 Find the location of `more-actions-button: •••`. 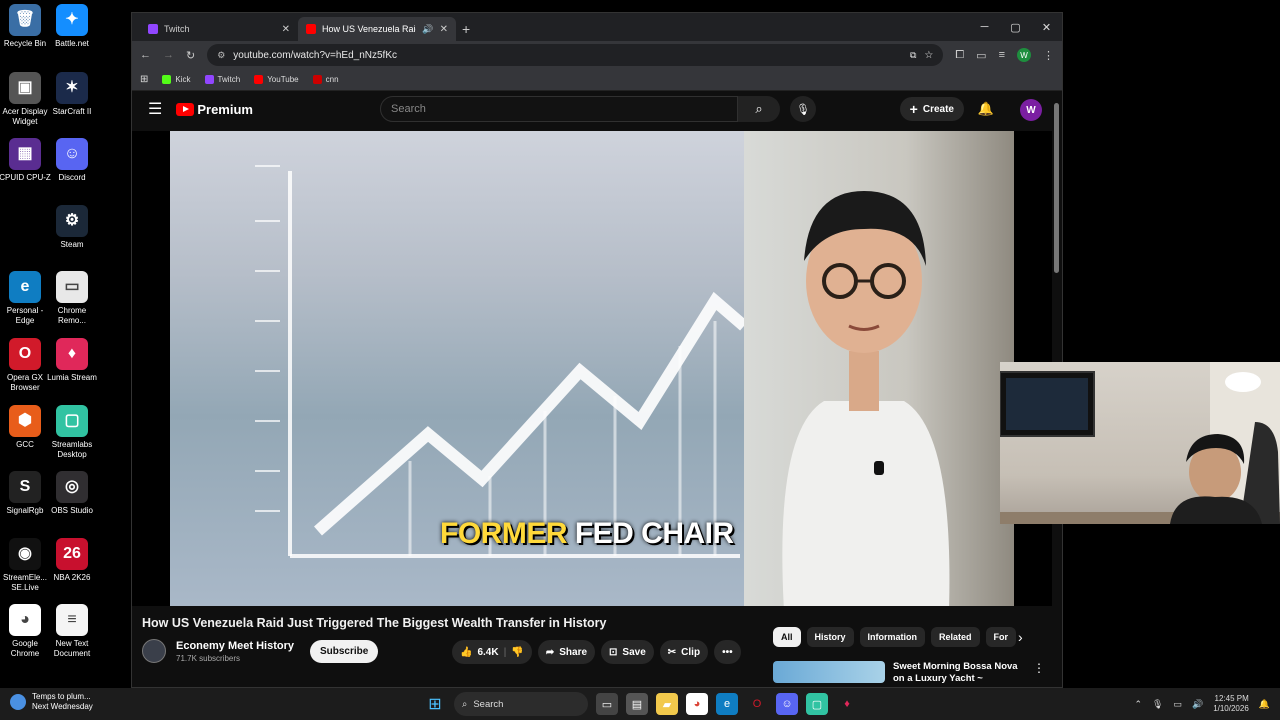

more-actions-button: ••• is located at coordinates (727, 652).